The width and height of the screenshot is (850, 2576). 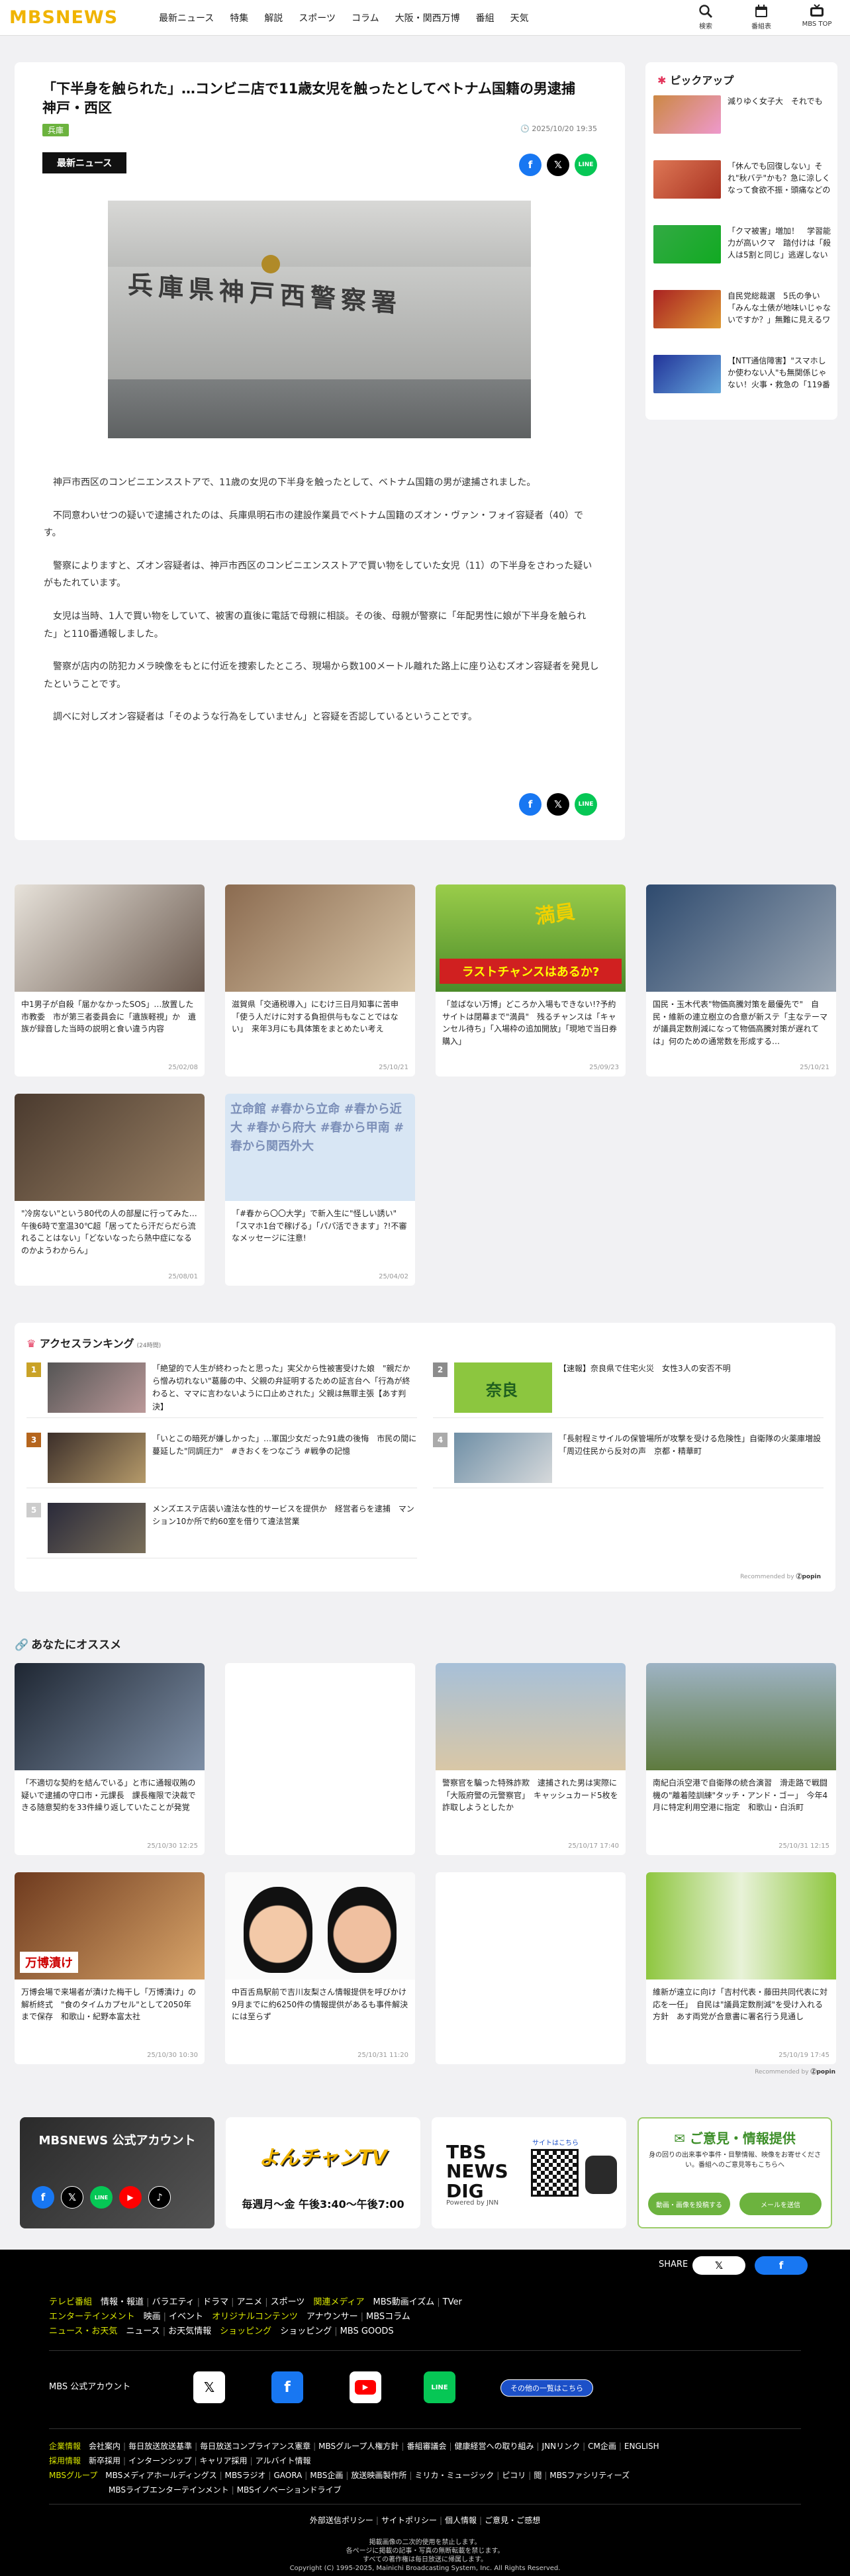 I want to click on search-button: 検索, so click(x=706, y=17).